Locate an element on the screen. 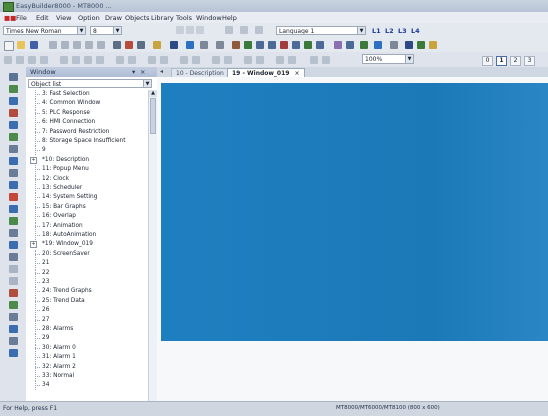 This screenshot has height=416, width=548. tree-item: 34 is located at coordinates (87, 385).